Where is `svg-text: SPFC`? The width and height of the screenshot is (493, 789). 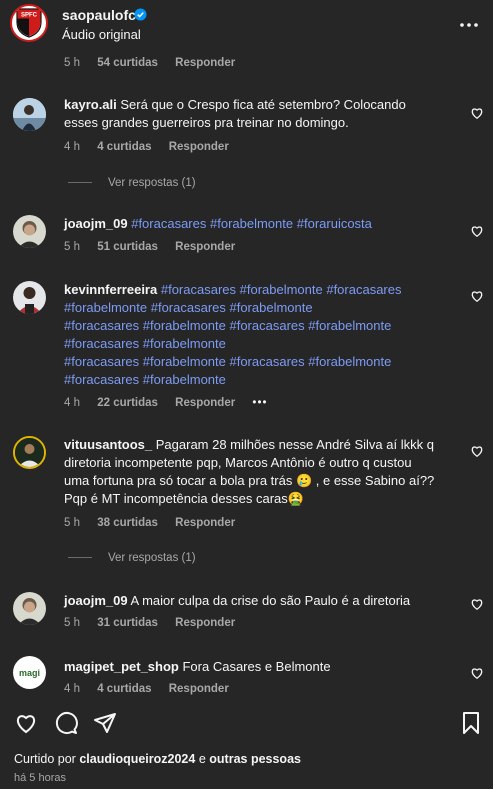
svg-text: SPFC is located at coordinates (29, 16).